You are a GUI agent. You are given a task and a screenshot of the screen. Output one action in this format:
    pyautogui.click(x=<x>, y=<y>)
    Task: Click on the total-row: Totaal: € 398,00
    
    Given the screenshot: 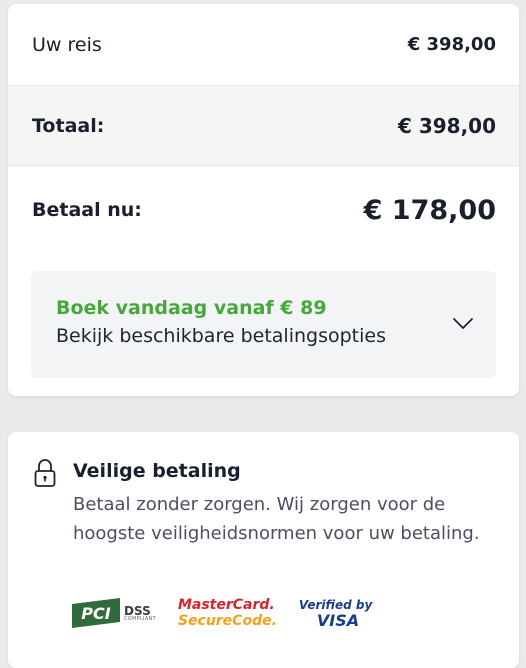 What is the action you would take?
    pyautogui.click(x=263, y=126)
    